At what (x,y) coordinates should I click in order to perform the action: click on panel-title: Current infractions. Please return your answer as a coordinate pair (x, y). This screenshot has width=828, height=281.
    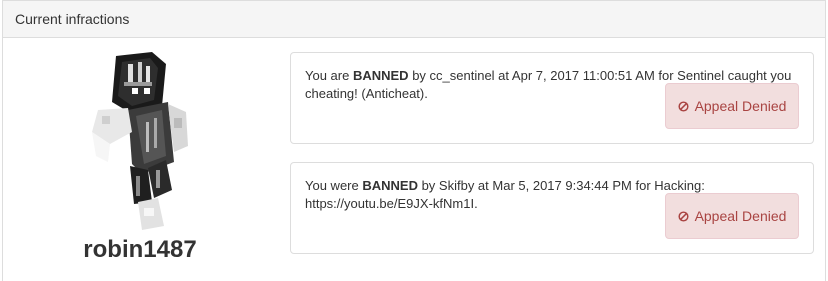
    Looking at the image, I should click on (414, 19).